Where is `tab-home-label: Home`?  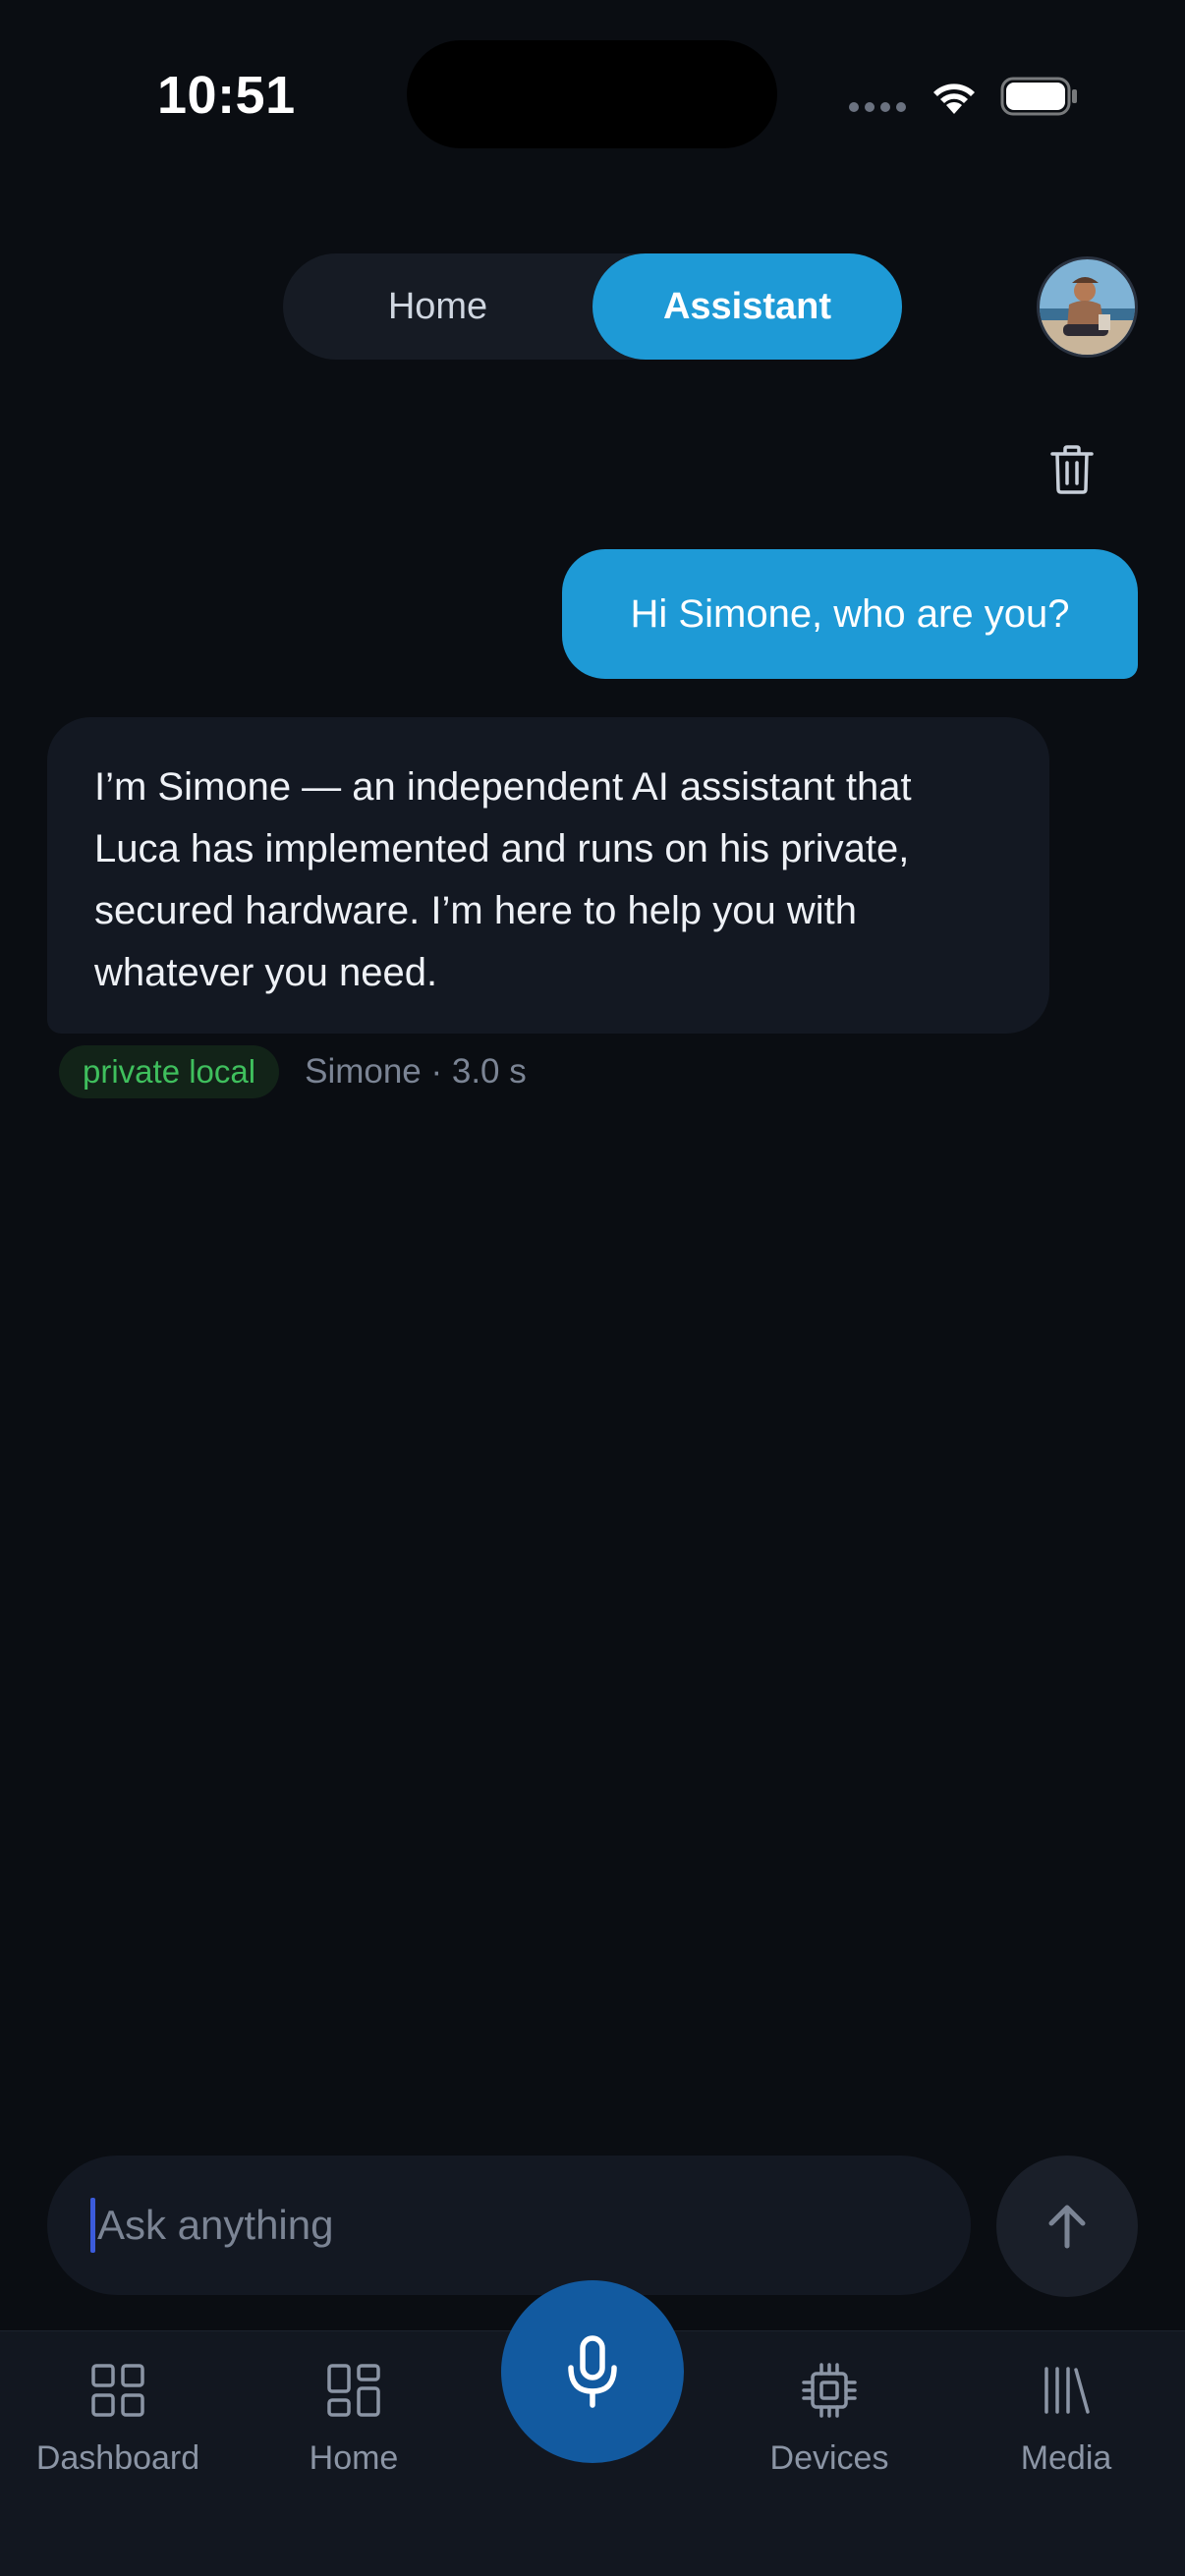
tab-home-label: Home is located at coordinates (354, 2458).